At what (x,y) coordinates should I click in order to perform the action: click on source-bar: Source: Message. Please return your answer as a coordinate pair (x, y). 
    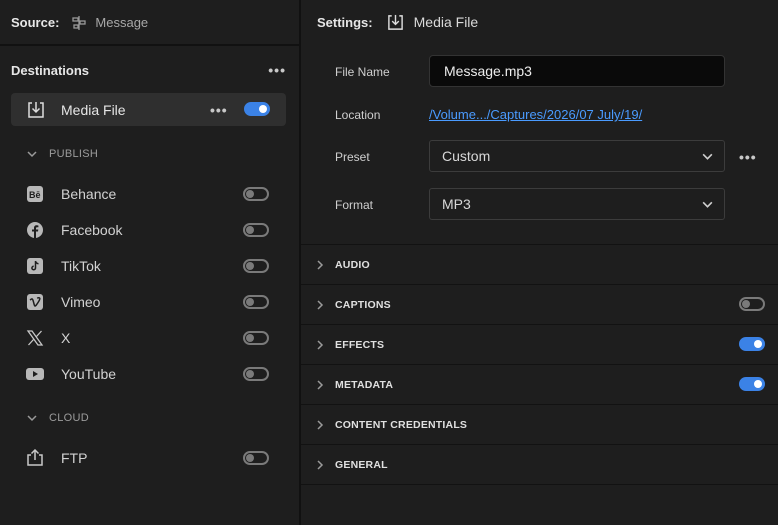
    Looking at the image, I should click on (149, 22).